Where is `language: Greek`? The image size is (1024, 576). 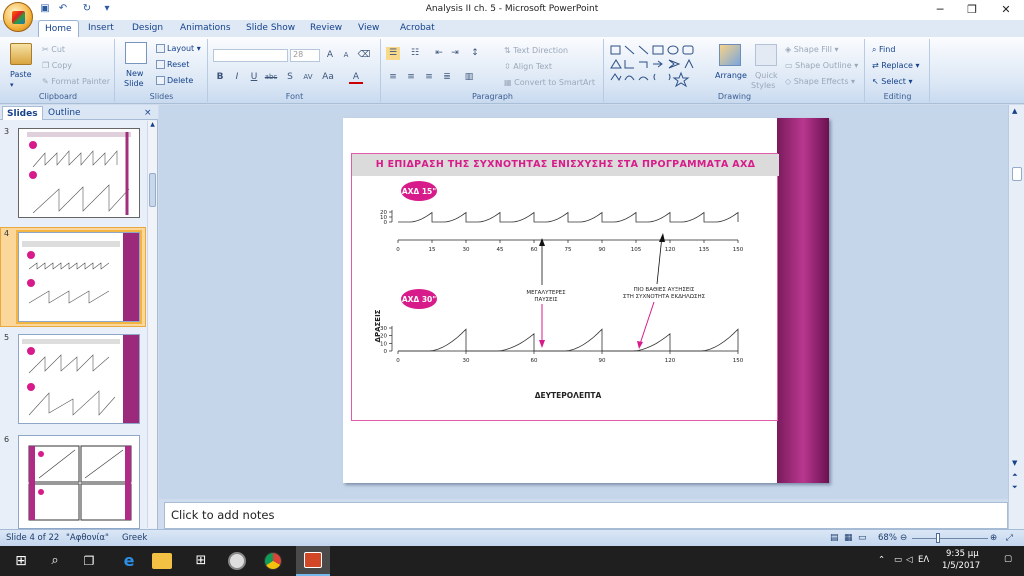 language: Greek is located at coordinates (134, 538).